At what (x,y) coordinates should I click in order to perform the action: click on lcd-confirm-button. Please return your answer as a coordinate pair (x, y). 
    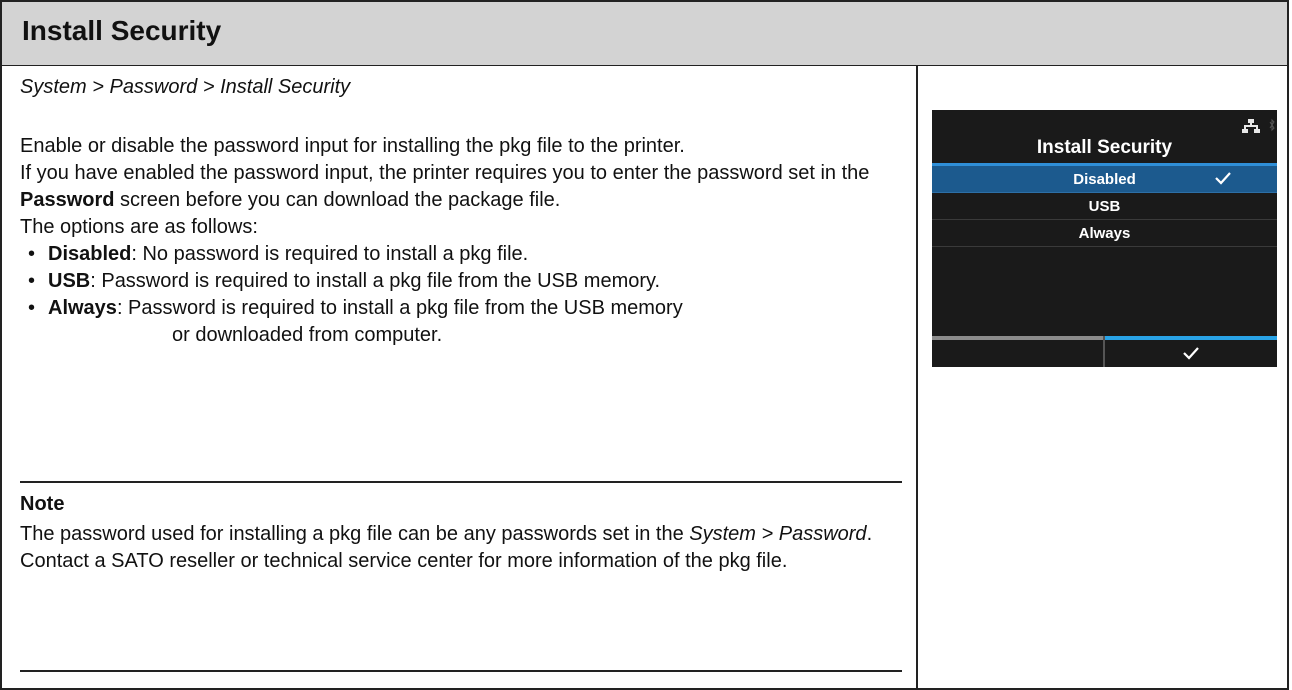
    Looking at the image, I should click on (1191, 351).